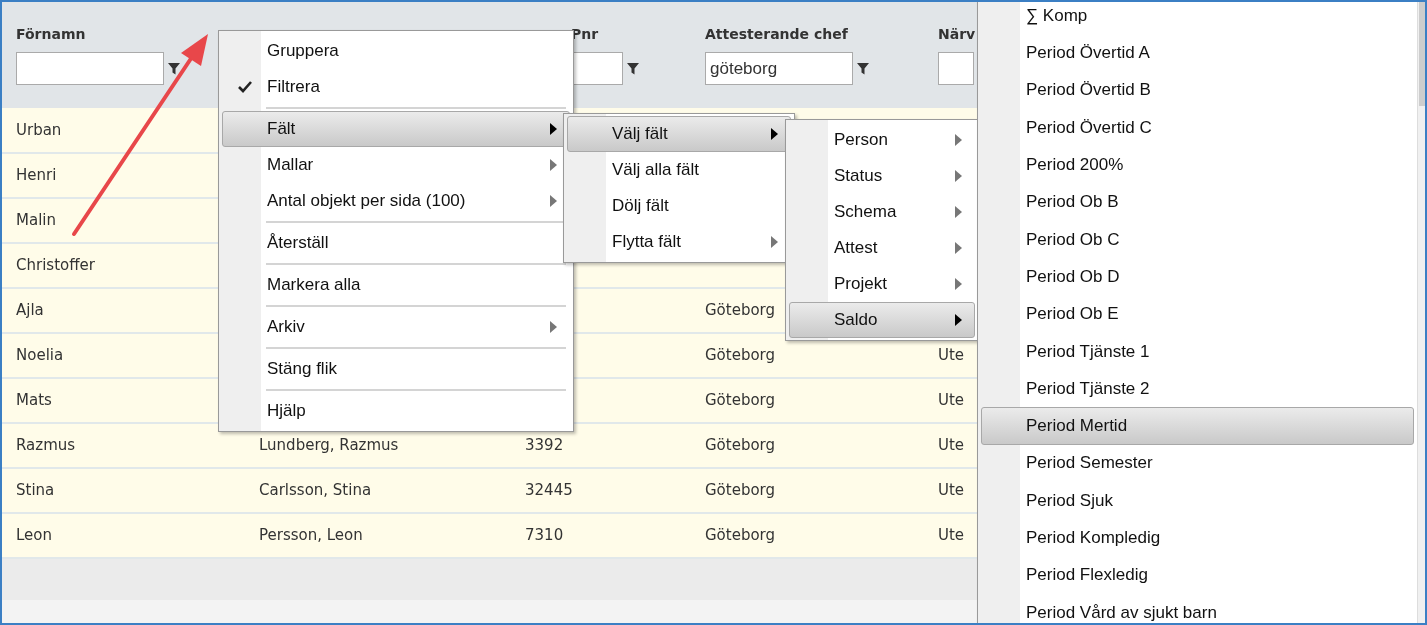 The height and width of the screenshot is (625, 1427). What do you see at coordinates (544, 535) in the screenshot?
I see `table-cell: 7310` at bounding box center [544, 535].